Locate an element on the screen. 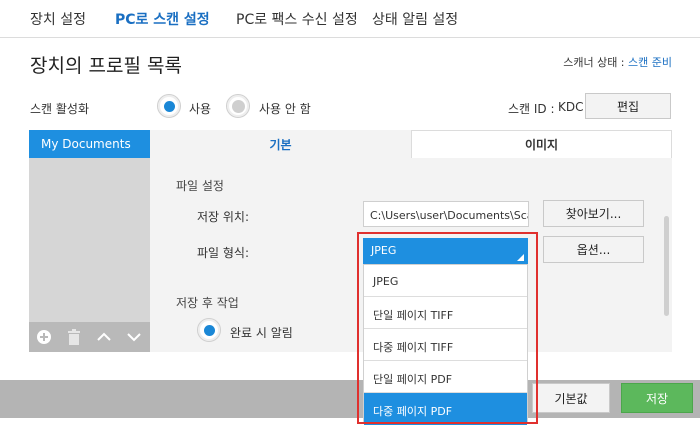 The height and width of the screenshot is (426, 700). radio-enable is located at coordinates (169, 106).